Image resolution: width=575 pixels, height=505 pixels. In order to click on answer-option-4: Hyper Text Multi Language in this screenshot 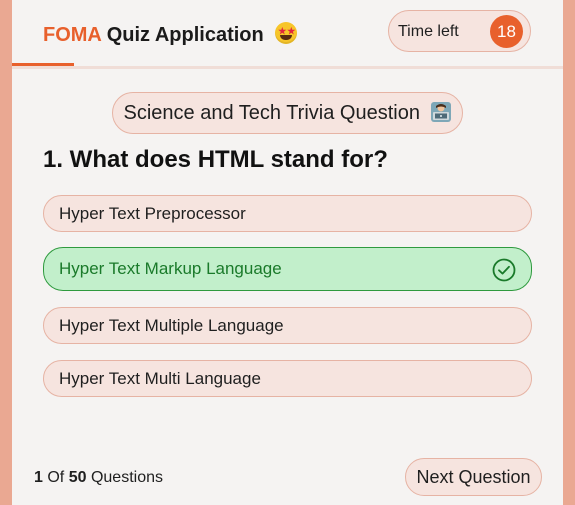, I will do `click(287, 378)`.